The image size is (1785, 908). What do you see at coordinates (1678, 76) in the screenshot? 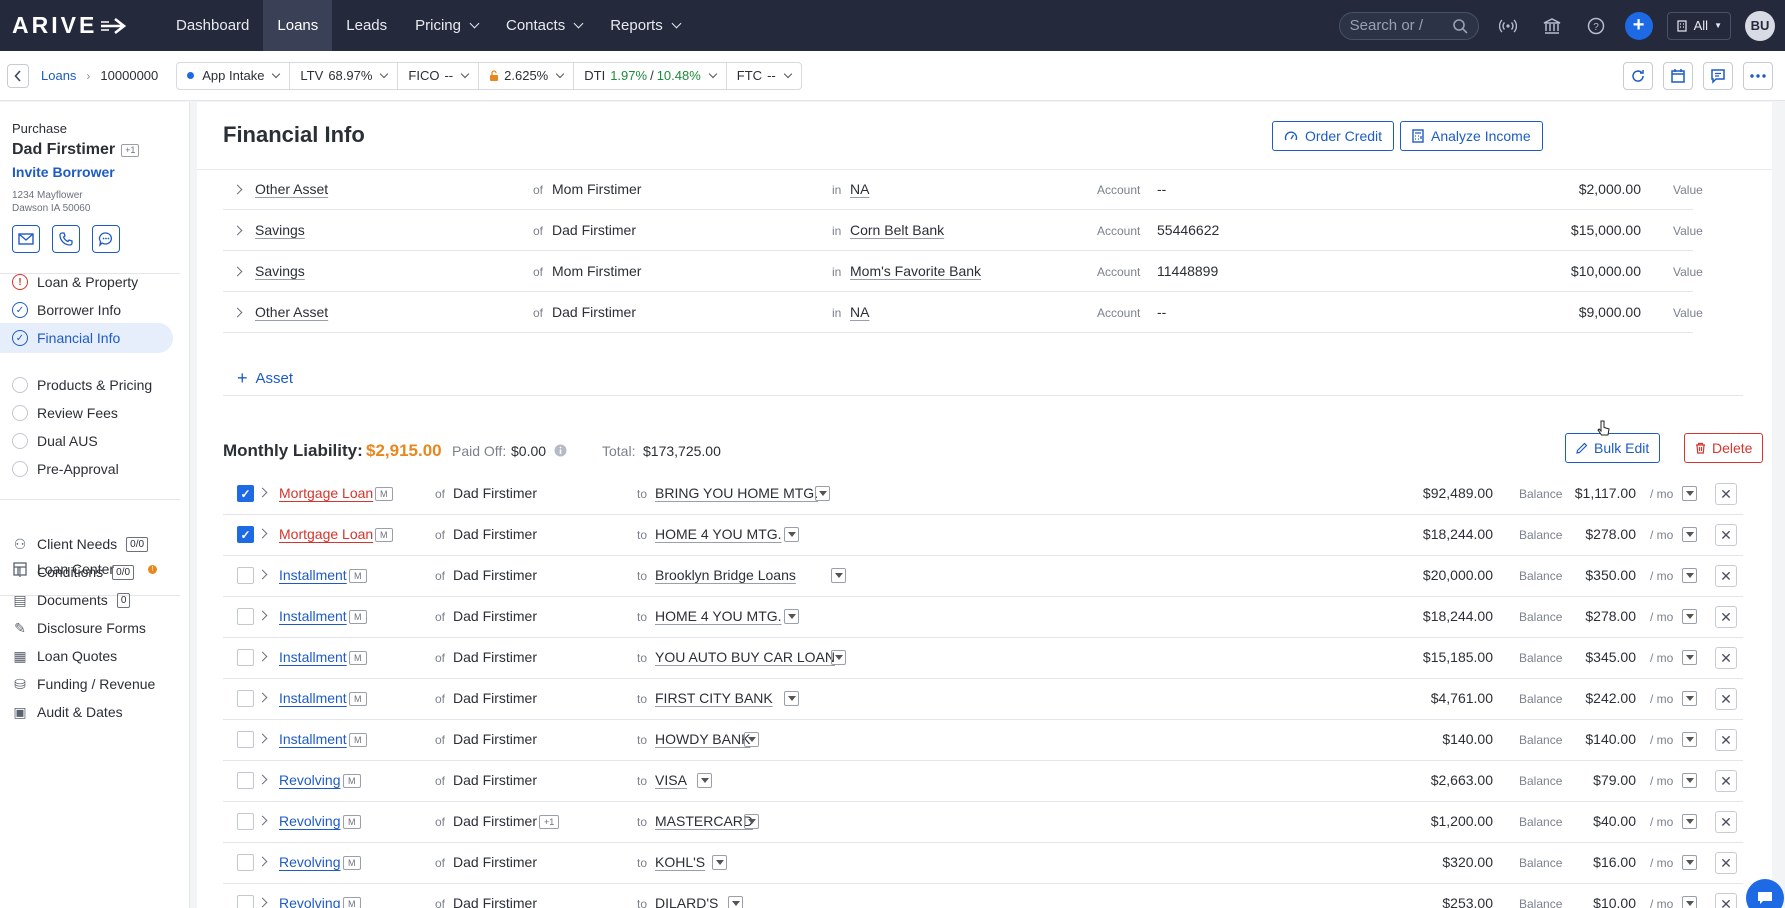
I see `calendar-button` at bounding box center [1678, 76].